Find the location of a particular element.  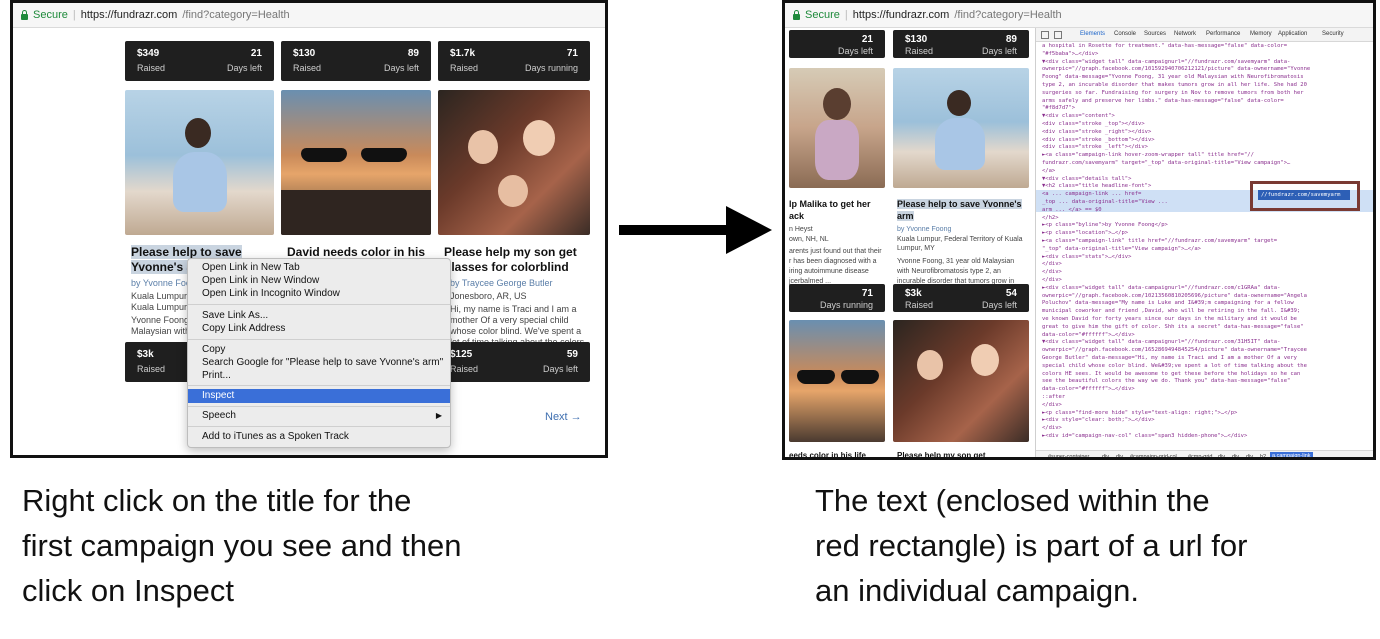

menu-item-open-new-tab: Open Link in New Tab is located at coordinates (251, 267).